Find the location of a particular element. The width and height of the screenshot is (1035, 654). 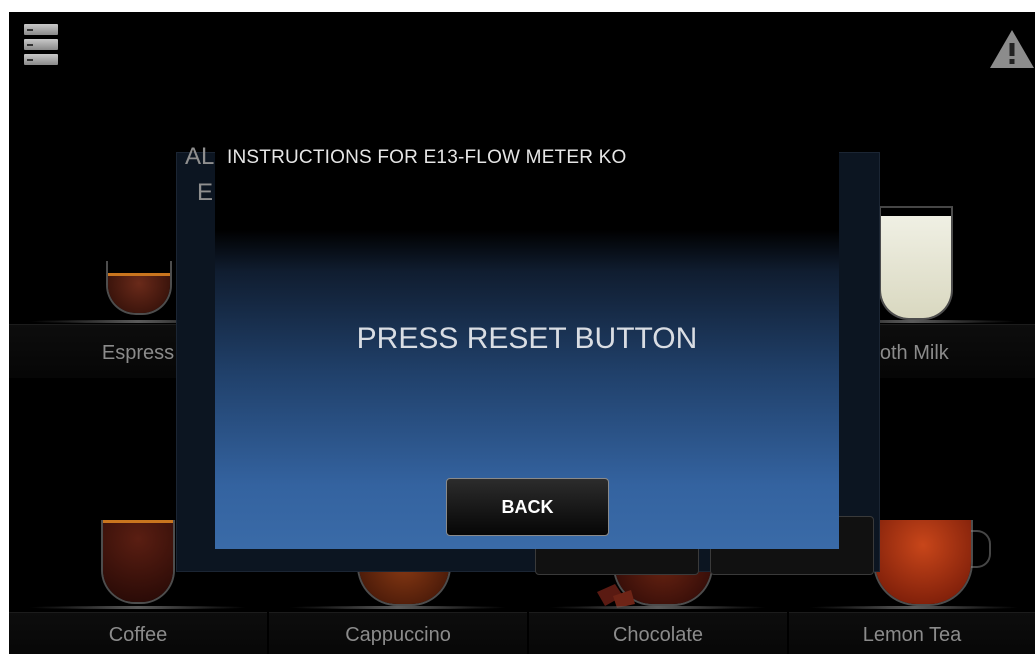

dialog-title: INSTRUCTIONS FOR E13-FLOW METER KO is located at coordinates (427, 157).